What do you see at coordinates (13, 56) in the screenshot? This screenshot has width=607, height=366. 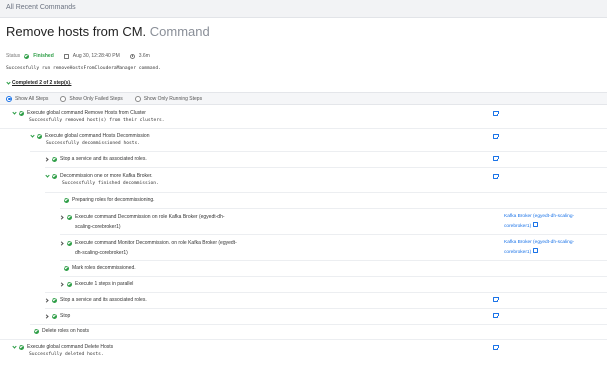 I see `status-label: Status` at bounding box center [13, 56].